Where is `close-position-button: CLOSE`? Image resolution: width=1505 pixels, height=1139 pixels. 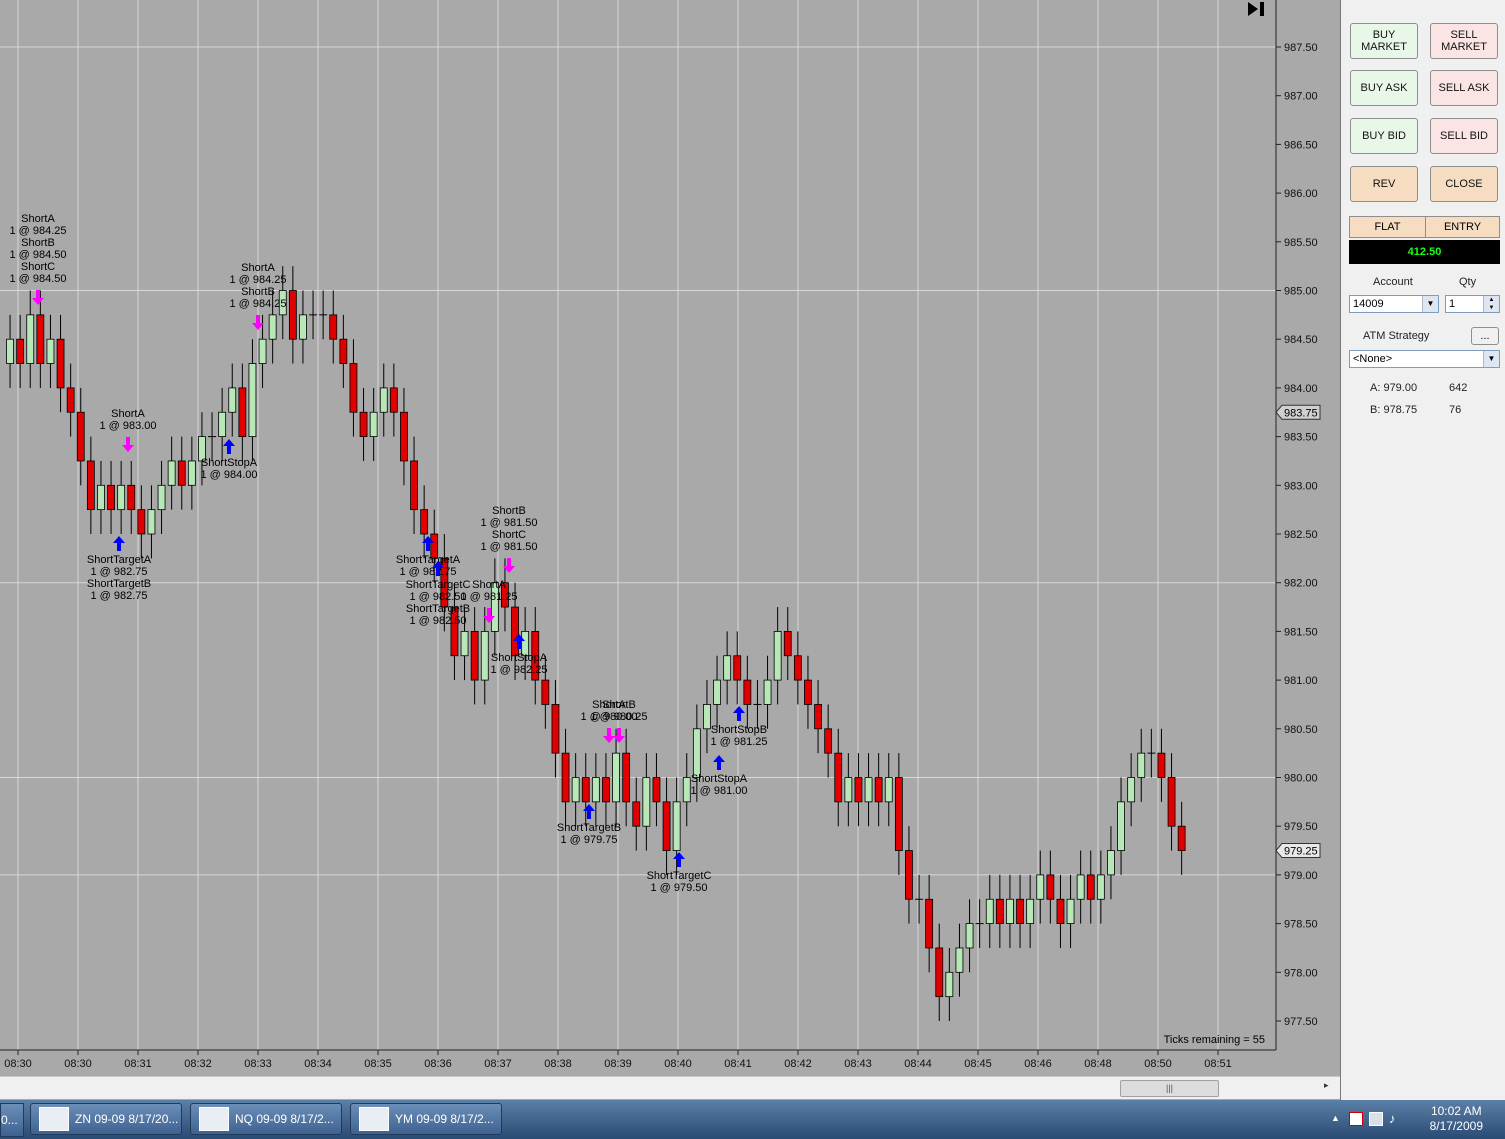 close-position-button: CLOSE is located at coordinates (1464, 184).